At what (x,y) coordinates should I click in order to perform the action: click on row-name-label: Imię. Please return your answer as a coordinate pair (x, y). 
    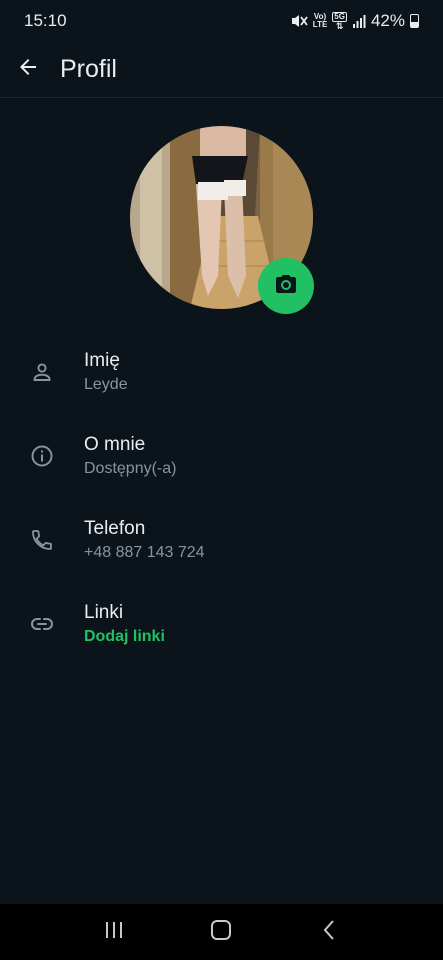
    Looking at the image, I should click on (102, 360).